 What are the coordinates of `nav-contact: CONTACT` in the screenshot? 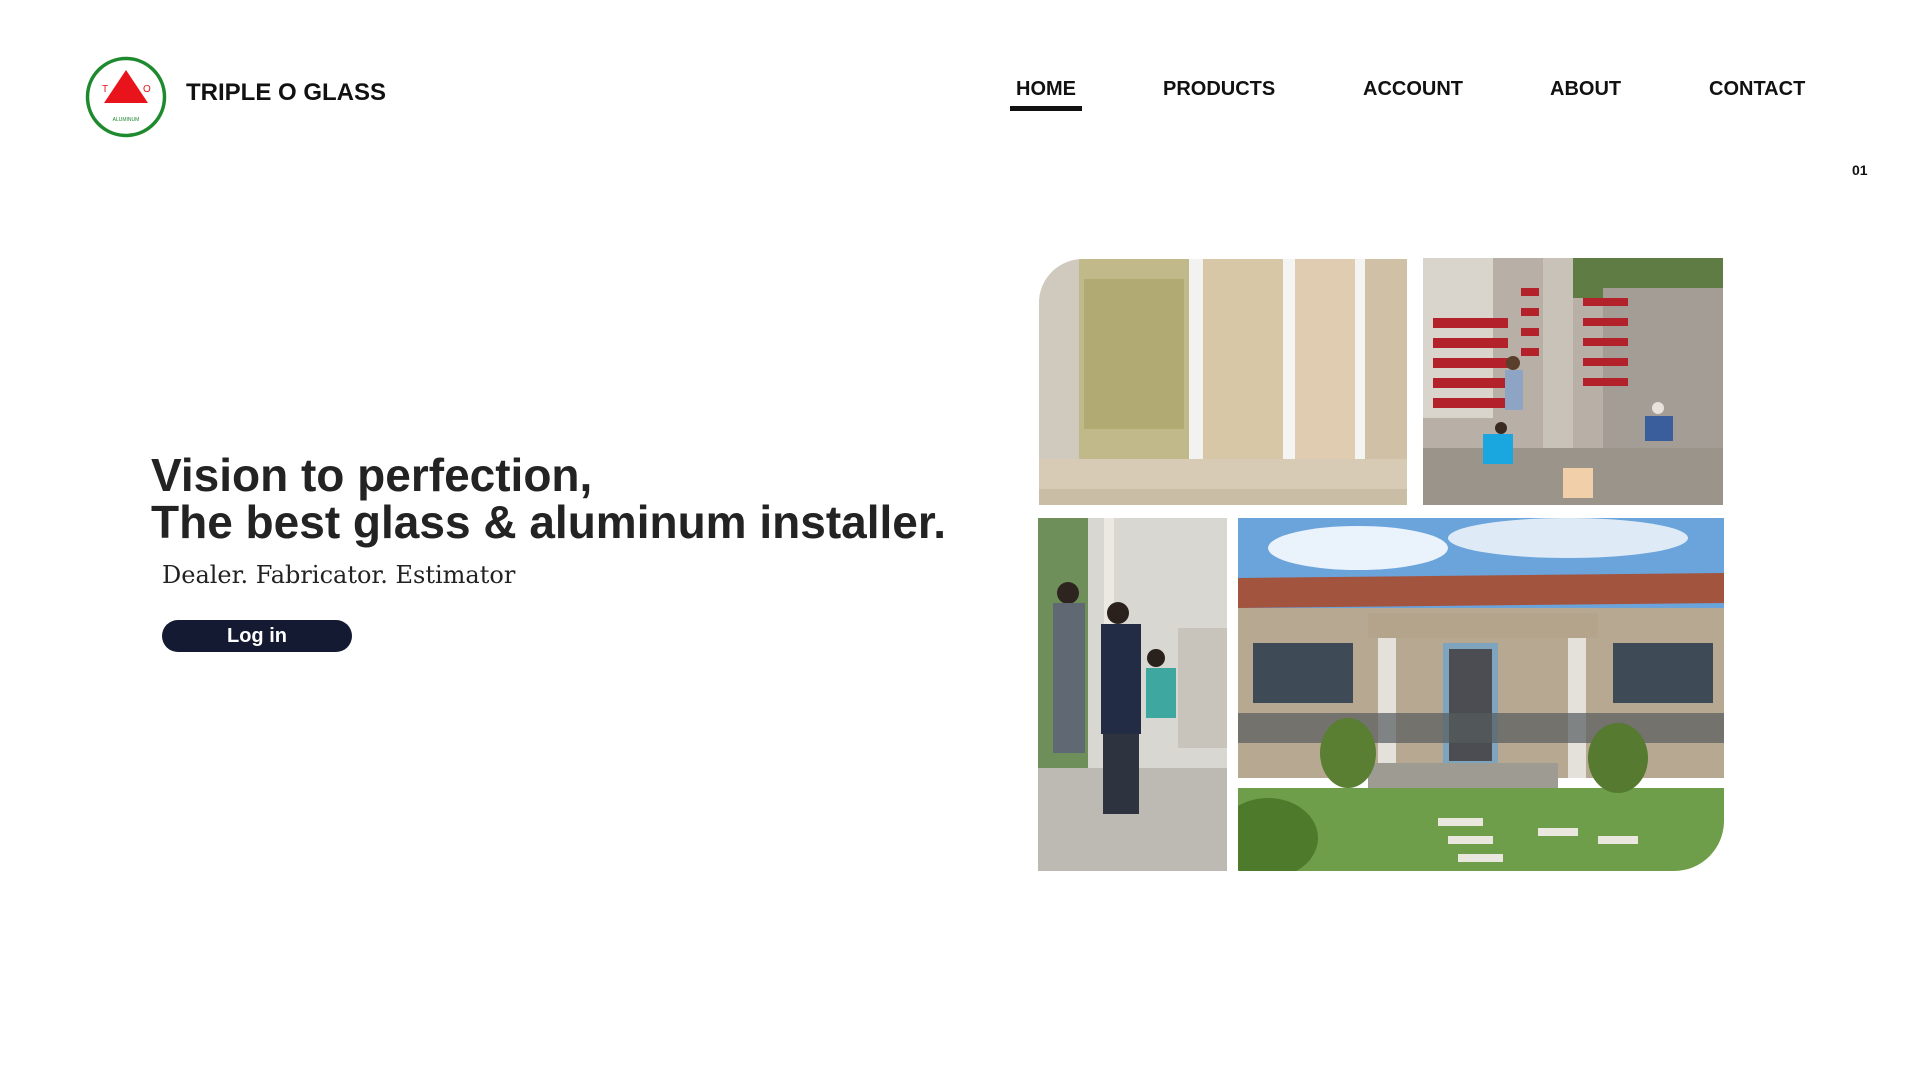 It's located at (1757, 89).